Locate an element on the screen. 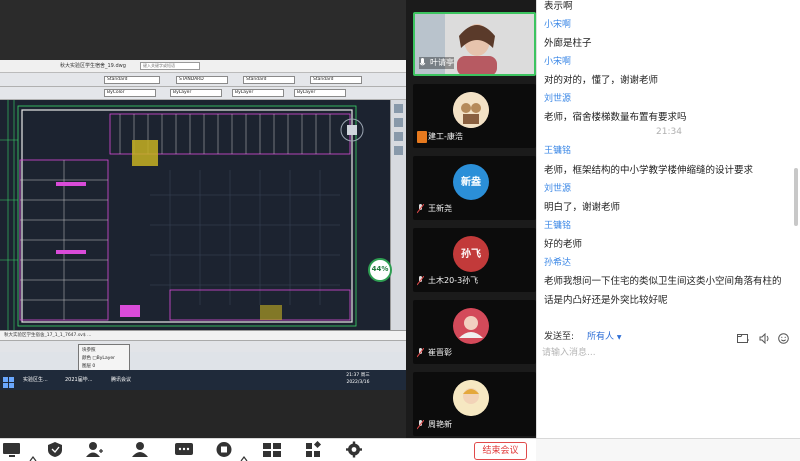 Image resolution: width=800 pixels, height=461 pixels. mleader-style-select: Standard is located at coordinates (336, 80).